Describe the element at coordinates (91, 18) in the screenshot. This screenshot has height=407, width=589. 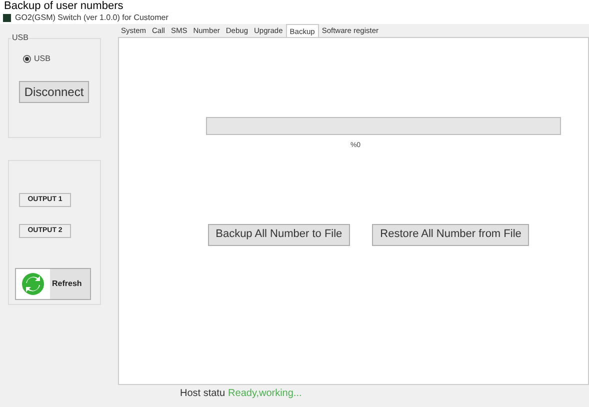
I see `window-title: GO2(GSM) Switch (ver 1.0.0) for Customer` at that location.